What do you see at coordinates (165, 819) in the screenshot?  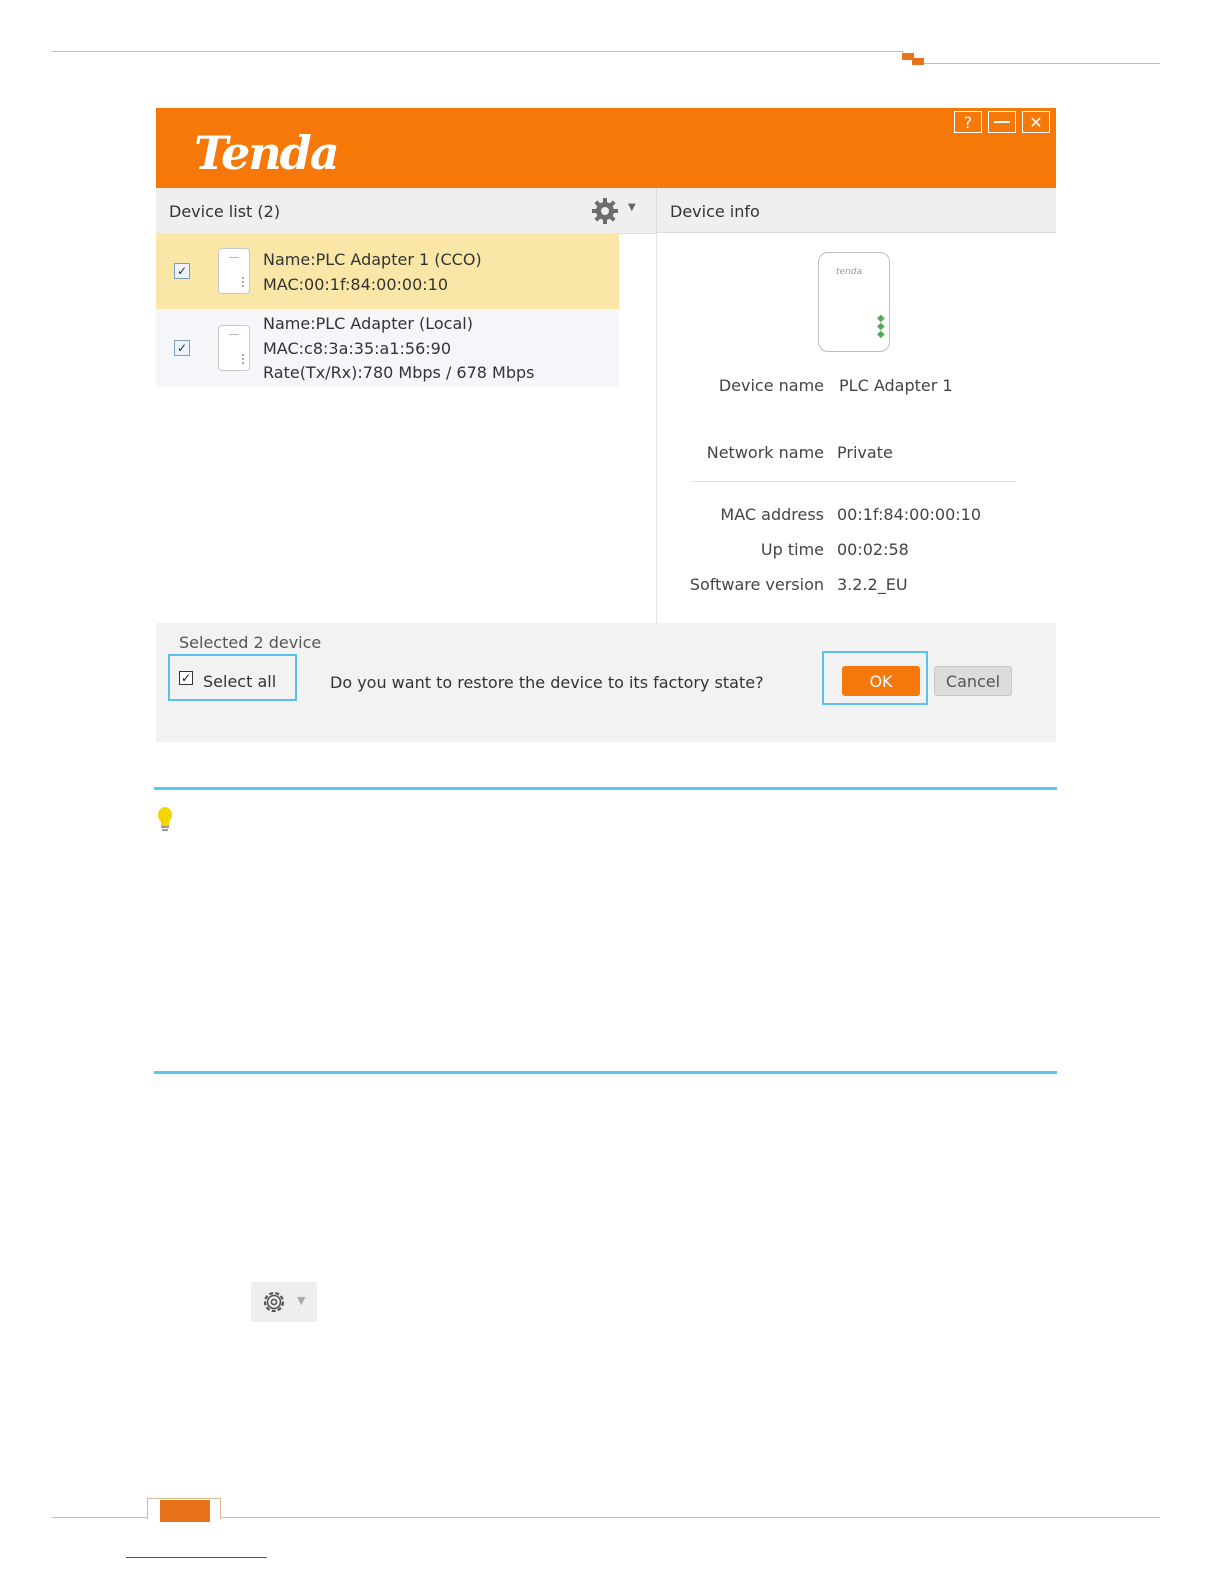 I see `lightbulb-icon` at bounding box center [165, 819].